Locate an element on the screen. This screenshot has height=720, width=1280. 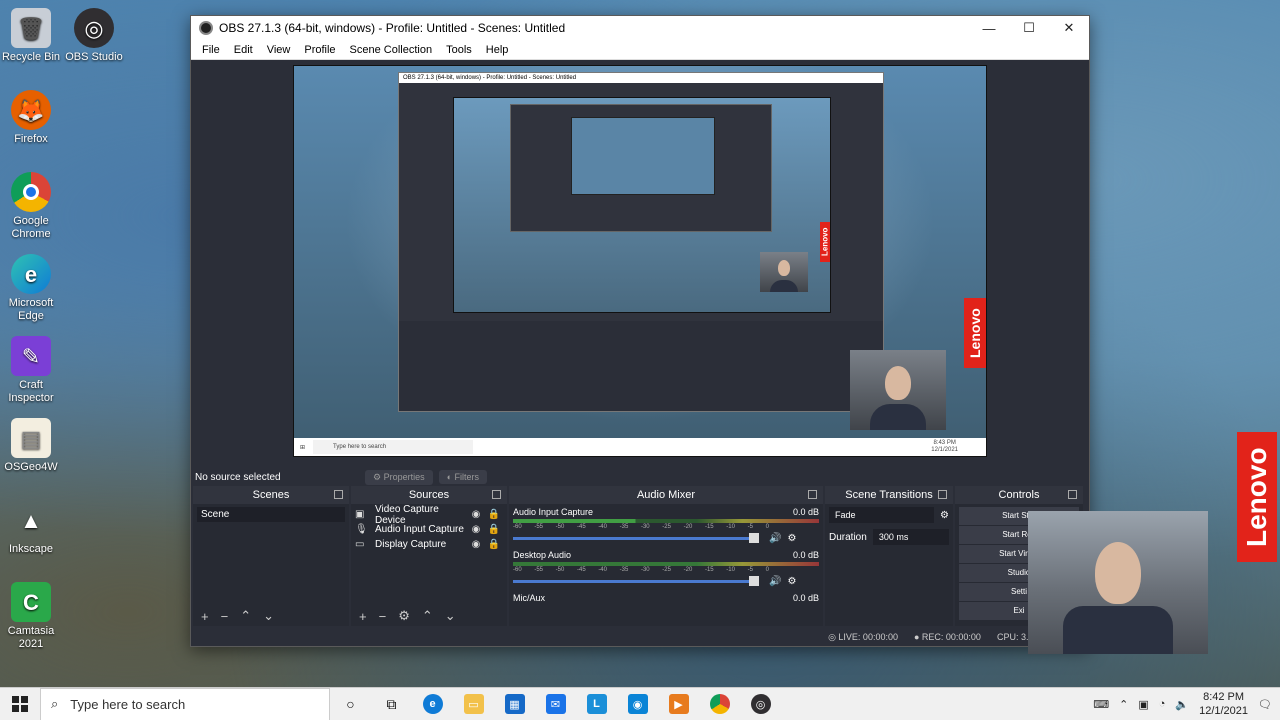
system-tray: ⌨ ⌃ ▣ ◔ 🔈 8:42 PM 12/1/2021 🗨 is located at coordinates (1186, 704).